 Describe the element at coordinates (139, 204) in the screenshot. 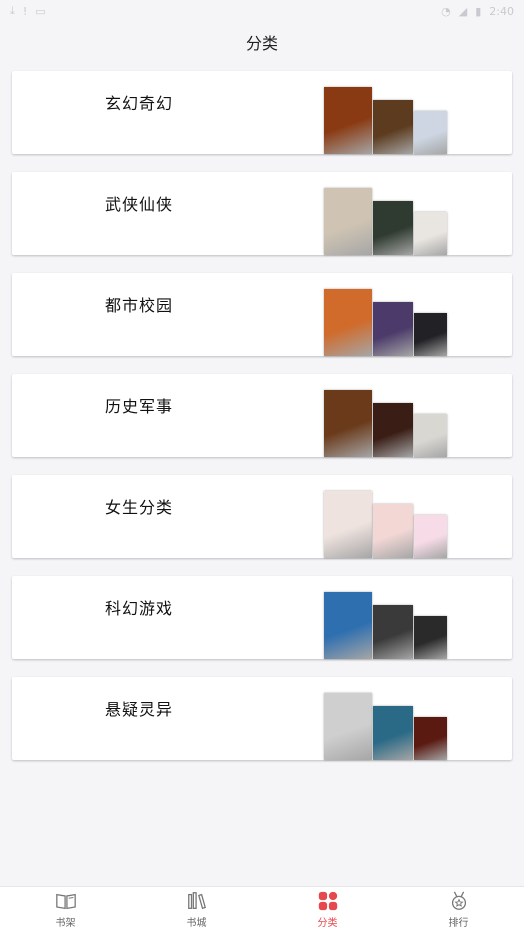

I see `category-title: 武侠仙侠` at that location.